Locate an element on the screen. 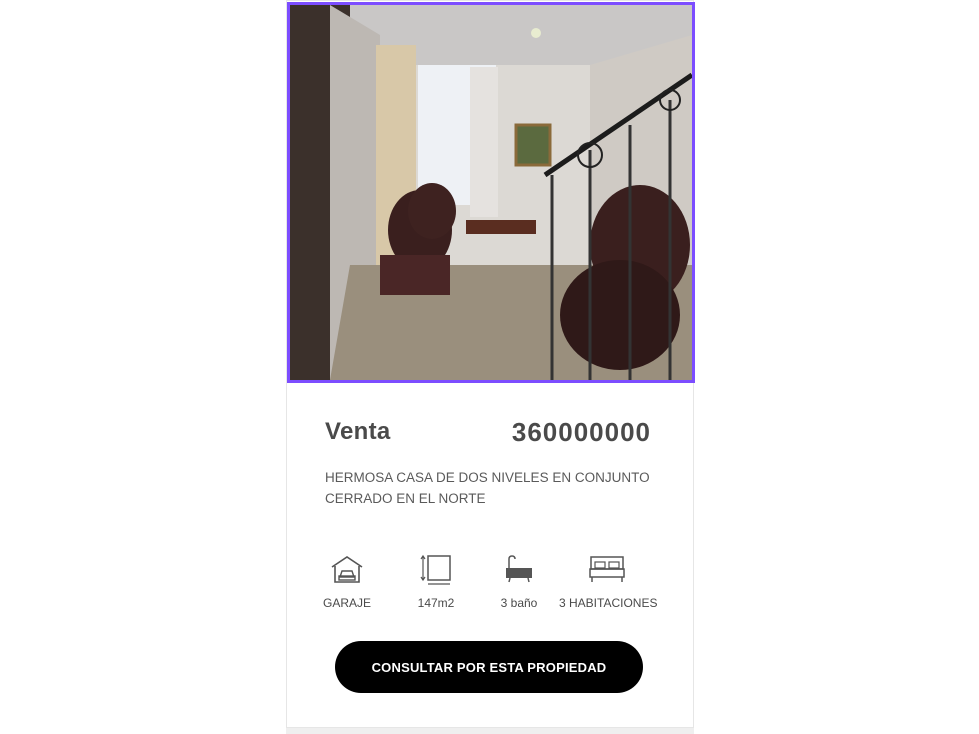  feature-area: 147m2 is located at coordinates (436, 582).